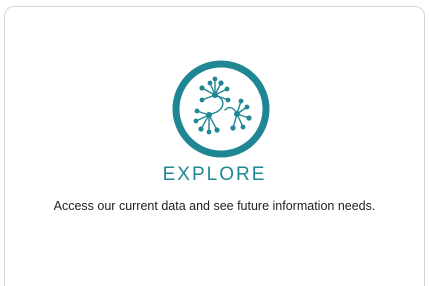 This screenshot has width=429, height=286. Describe the element at coordinates (221, 109) in the screenshot. I see `network-nodes-icon` at that location.